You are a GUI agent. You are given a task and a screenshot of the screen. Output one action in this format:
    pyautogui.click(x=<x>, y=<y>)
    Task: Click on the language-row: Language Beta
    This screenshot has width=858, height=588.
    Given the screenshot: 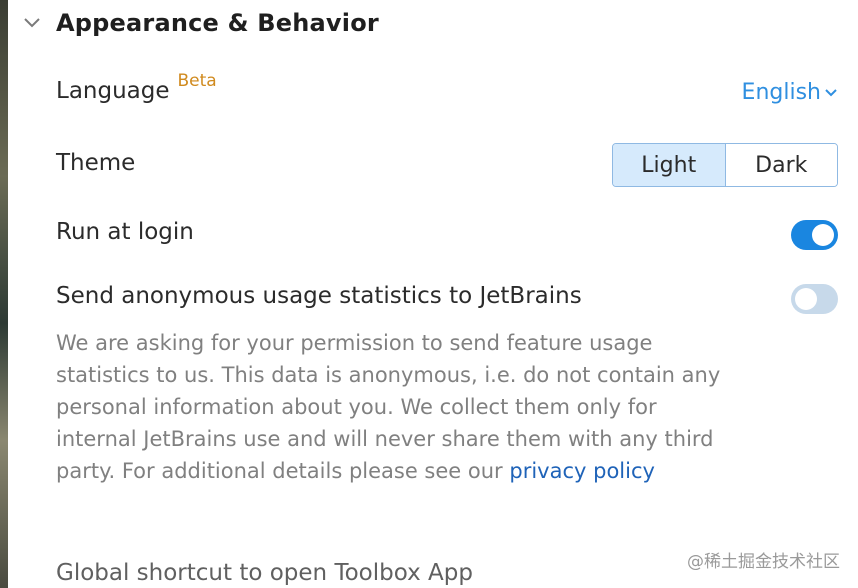 What is the action you would take?
    pyautogui.click(x=136, y=87)
    